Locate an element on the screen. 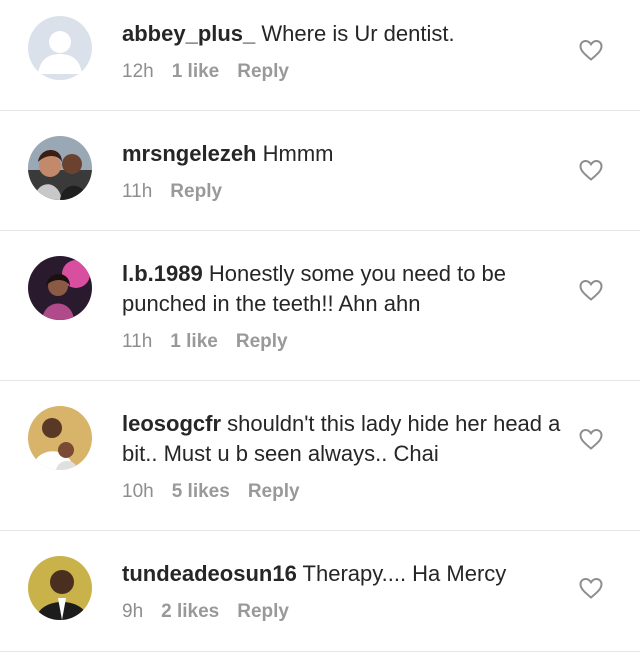 This screenshot has width=640, height=652. comment-text: tundeadeosun16 Therapy.... Ha Mercy is located at coordinates (342, 574).